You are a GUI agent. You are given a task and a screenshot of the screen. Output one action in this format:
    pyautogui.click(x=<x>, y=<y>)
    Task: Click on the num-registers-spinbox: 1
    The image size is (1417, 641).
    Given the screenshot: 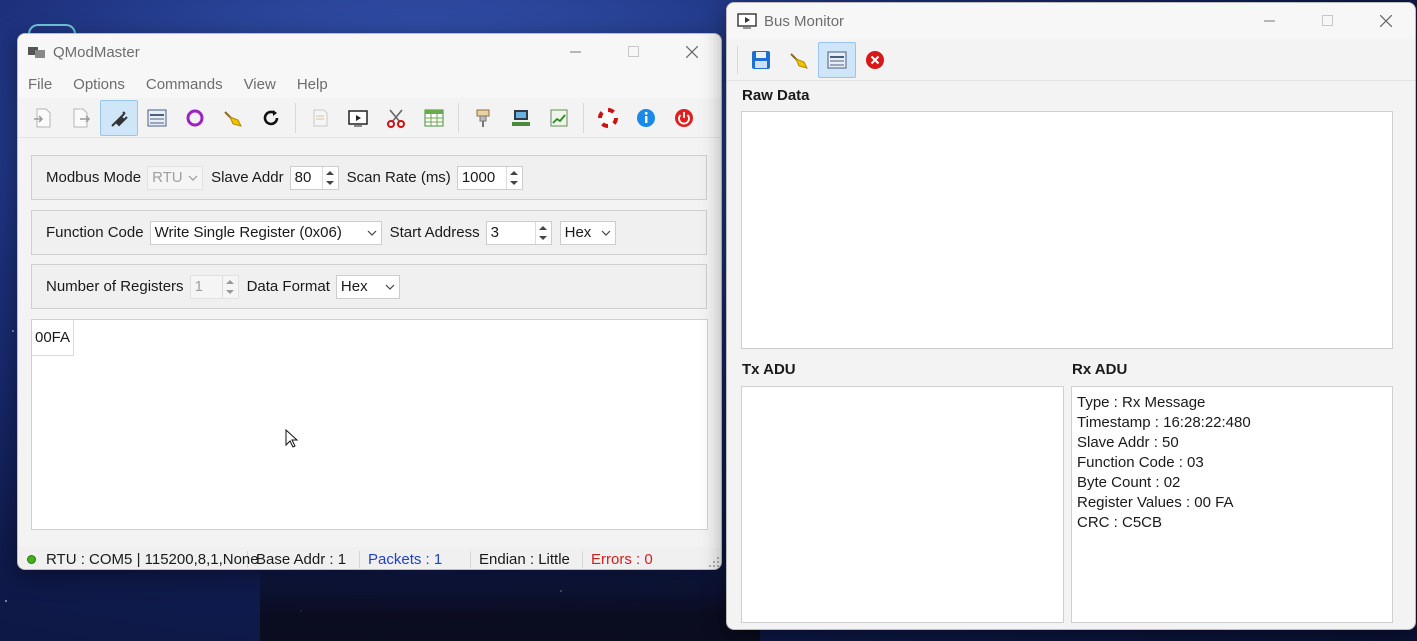 What is the action you would take?
    pyautogui.click(x=214, y=286)
    